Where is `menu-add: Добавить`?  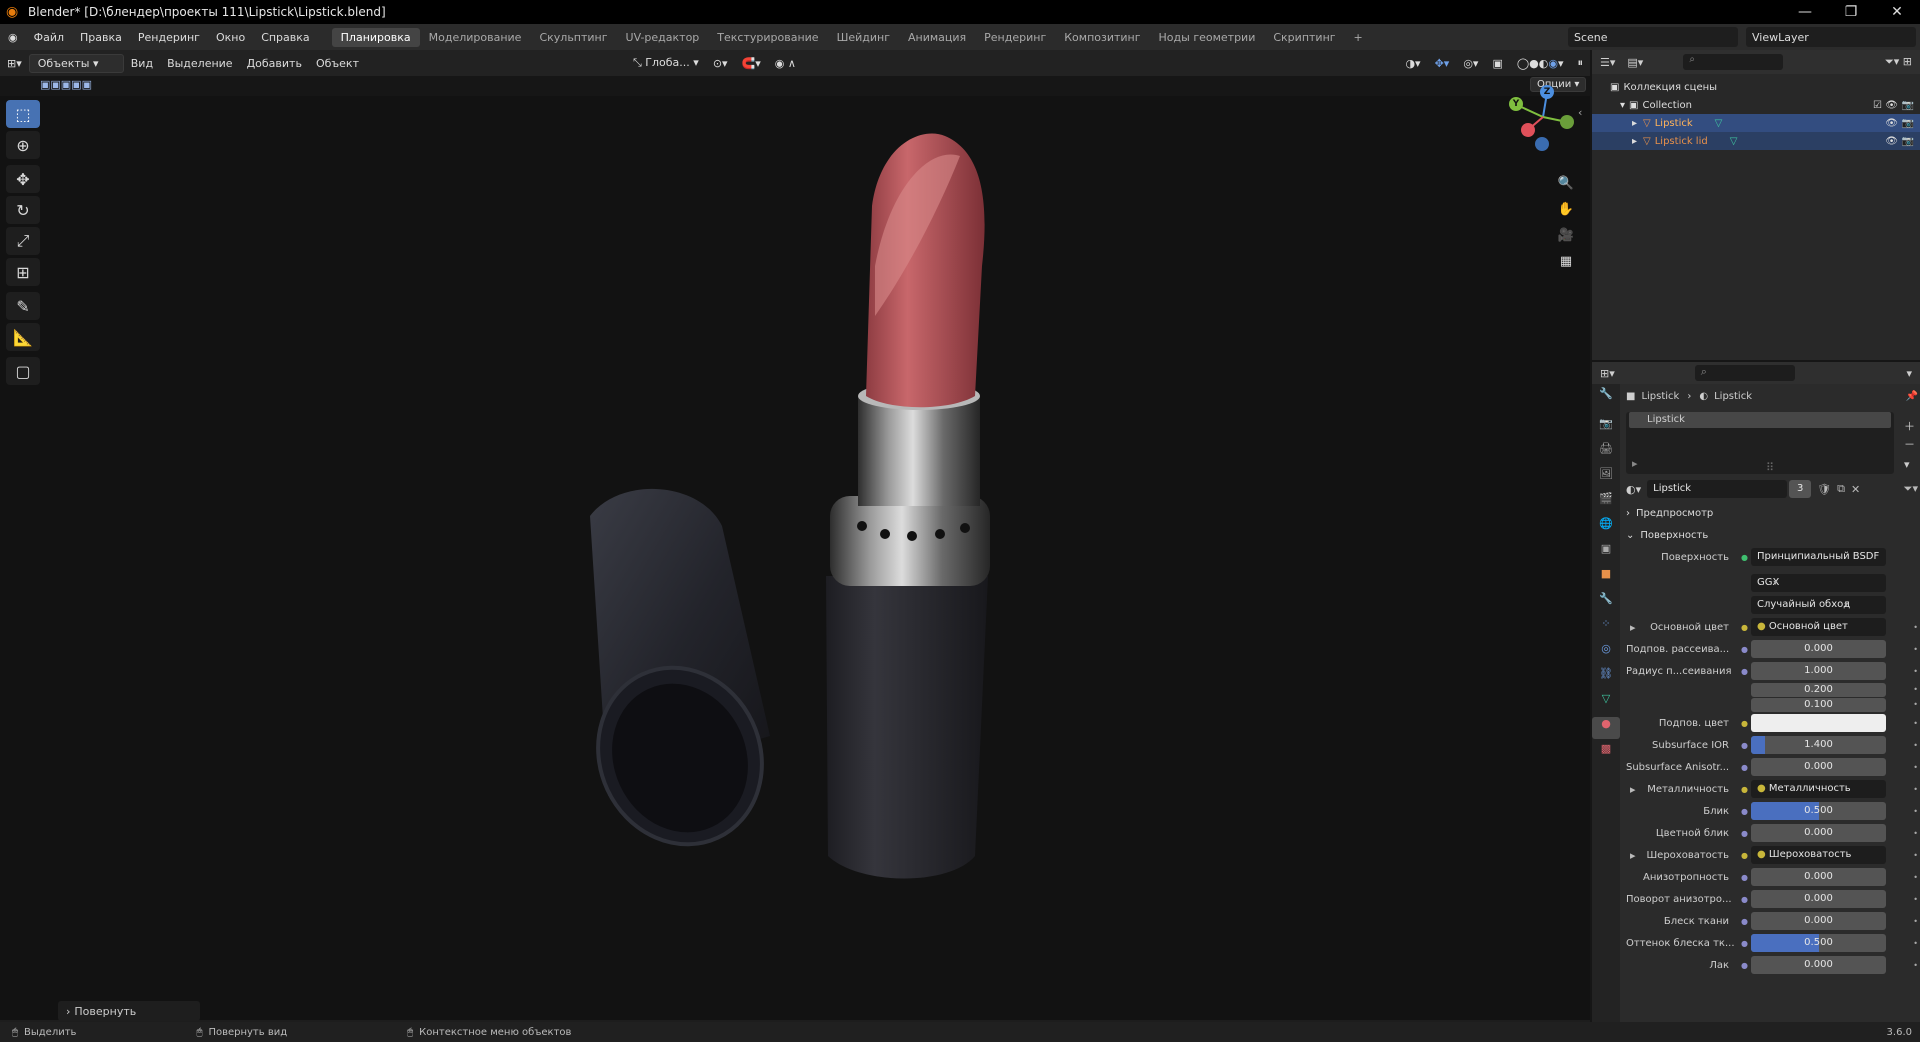 menu-add: Добавить is located at coordinates (274, 63).